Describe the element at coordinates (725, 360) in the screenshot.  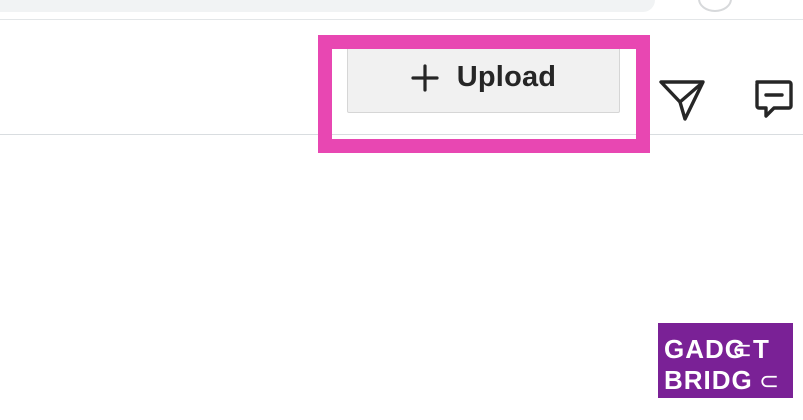
I see `gadget-bridge-logo: GADG ⊂ T BRIDG ⊂` at that location.